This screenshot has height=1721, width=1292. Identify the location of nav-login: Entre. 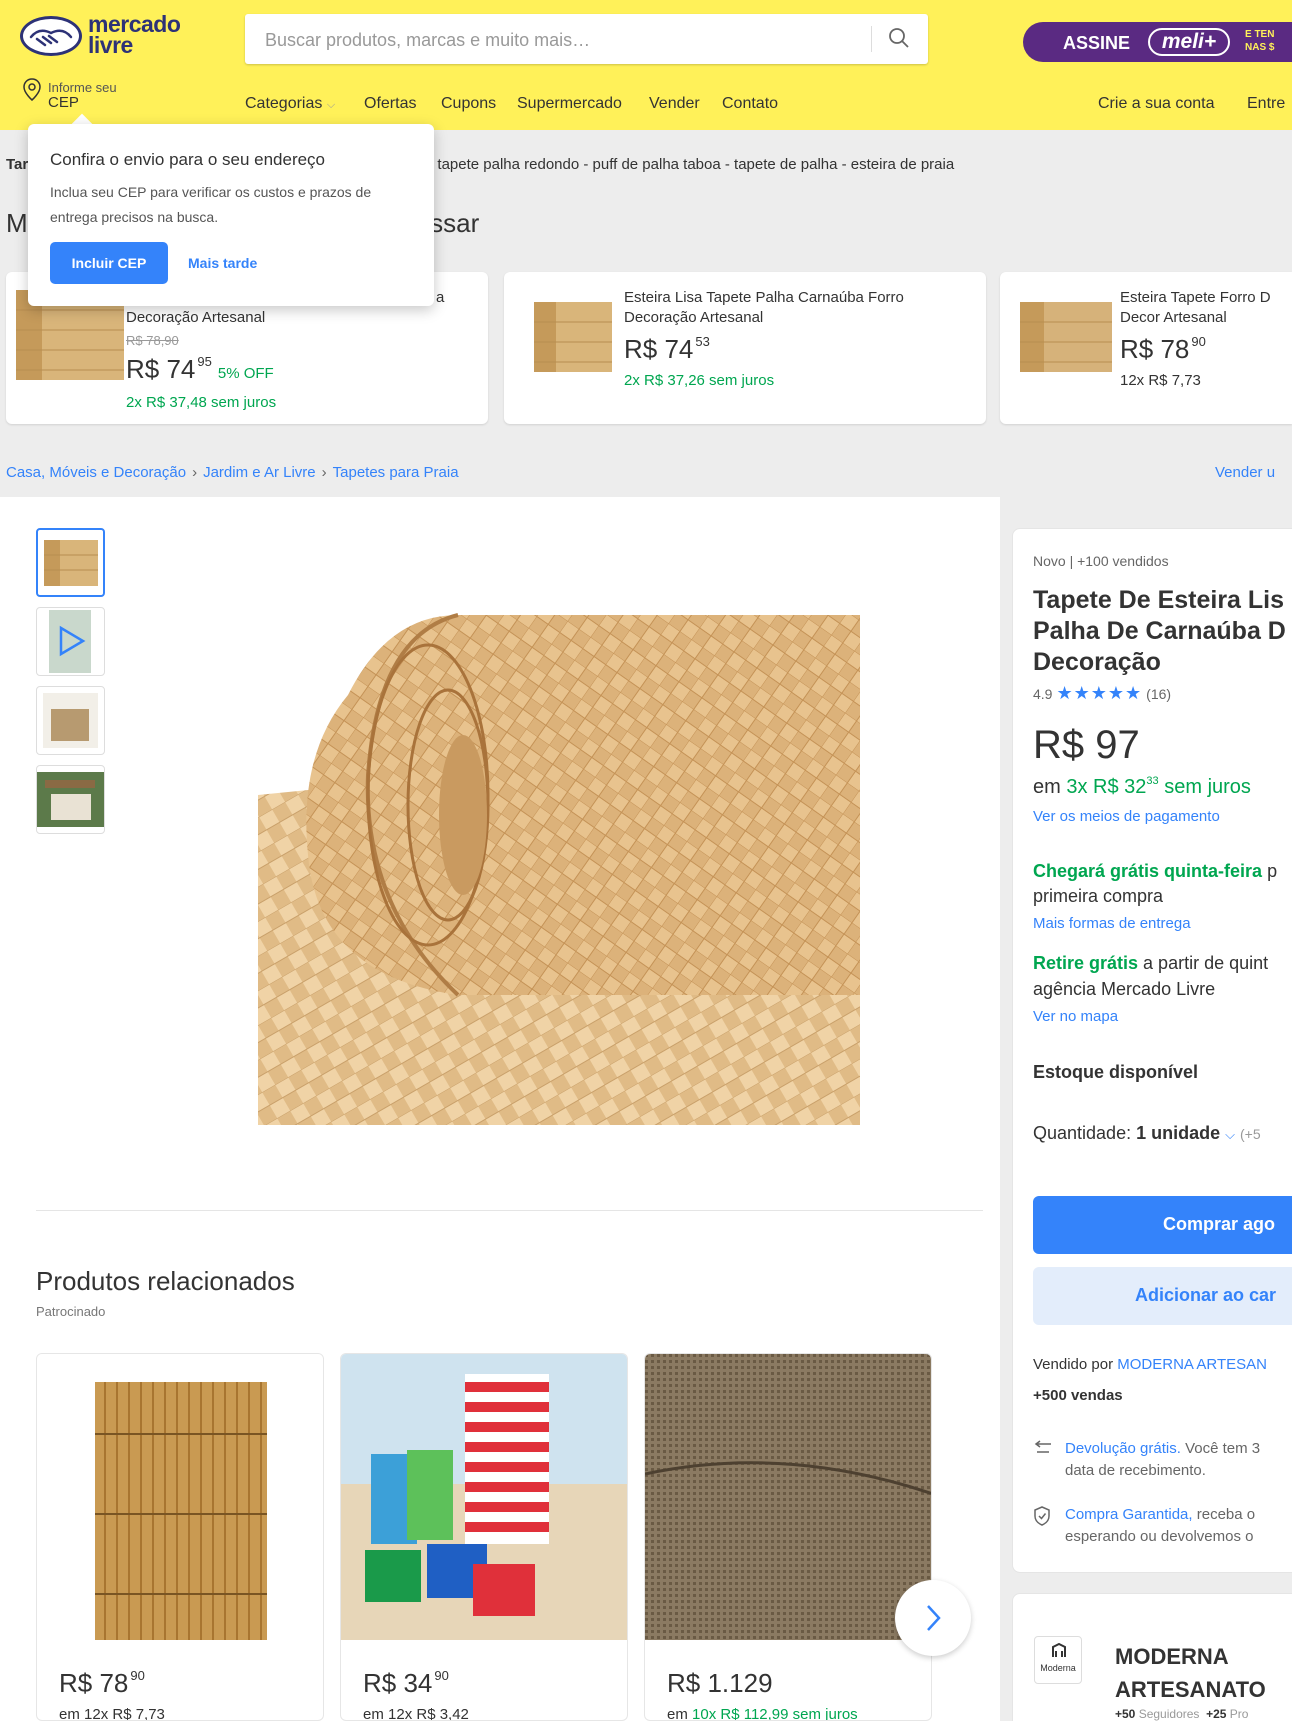
(1266, 104).